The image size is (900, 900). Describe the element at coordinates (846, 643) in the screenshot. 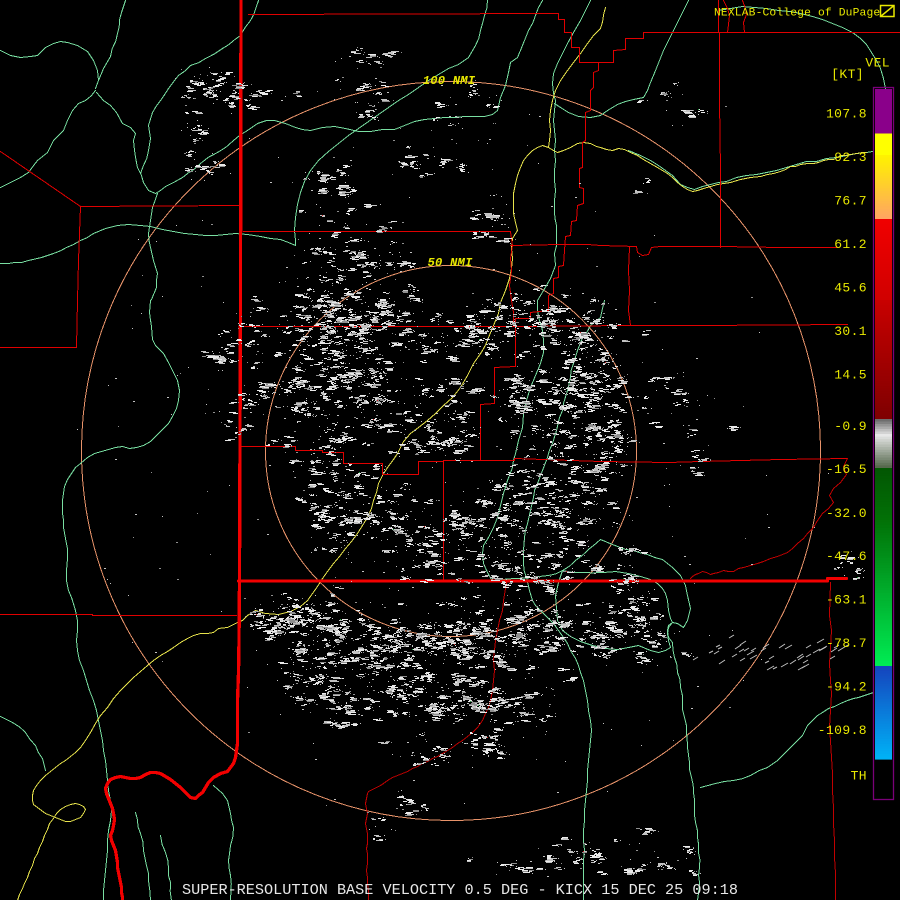

I see `svg-text: -78.7` at that location.